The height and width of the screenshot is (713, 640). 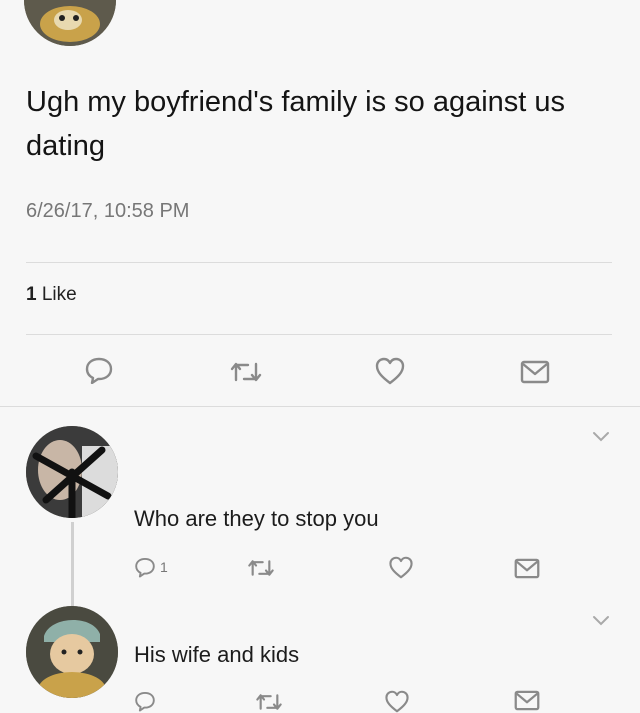 I want to click on reply-2-like-button, so click(x=397, y=701).